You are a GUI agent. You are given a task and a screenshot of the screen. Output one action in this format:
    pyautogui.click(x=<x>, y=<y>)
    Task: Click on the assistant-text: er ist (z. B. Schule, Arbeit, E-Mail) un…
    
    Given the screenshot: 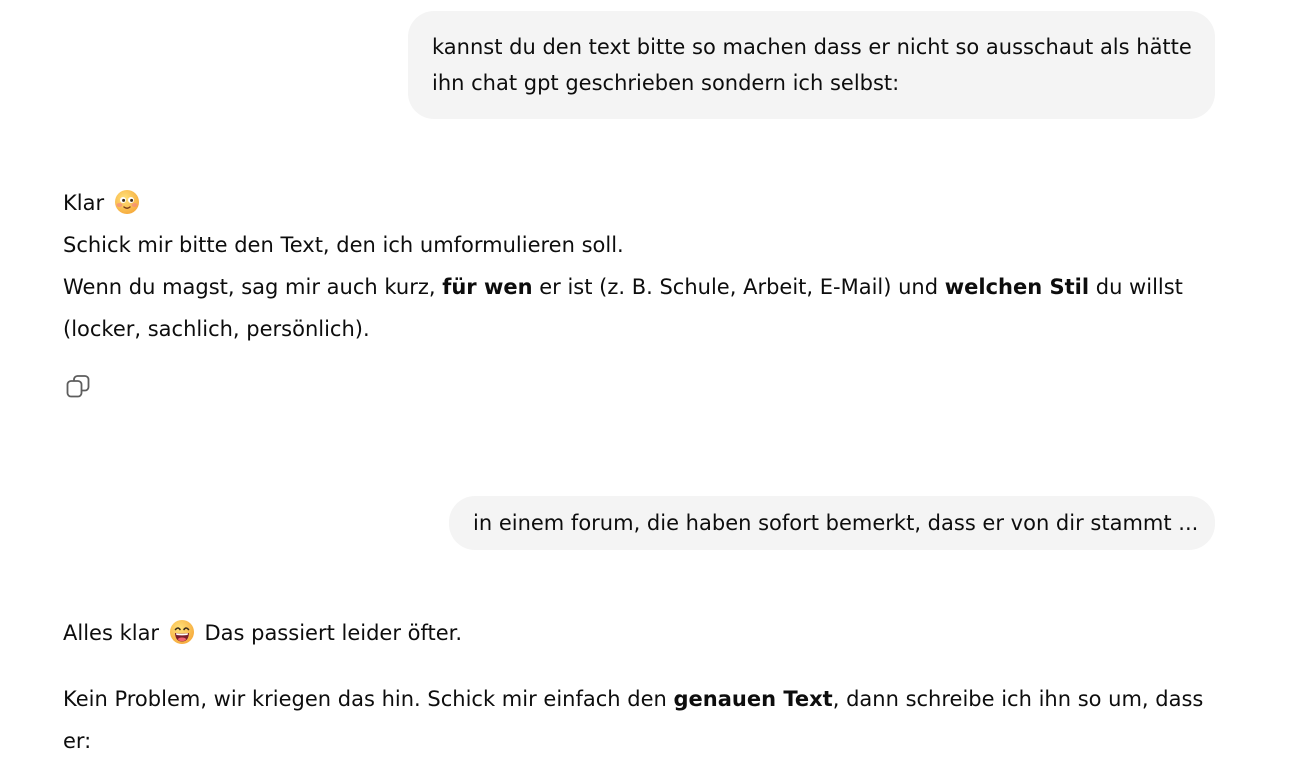 What is the action you would take?
    pyautogui.click(x=738, y=287)
    